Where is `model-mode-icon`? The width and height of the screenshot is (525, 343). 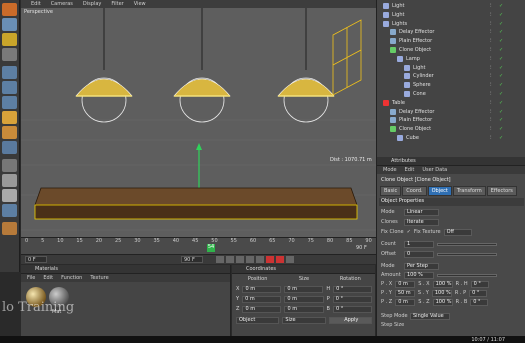
model-mode-icon is located at coordinates (9, 72).